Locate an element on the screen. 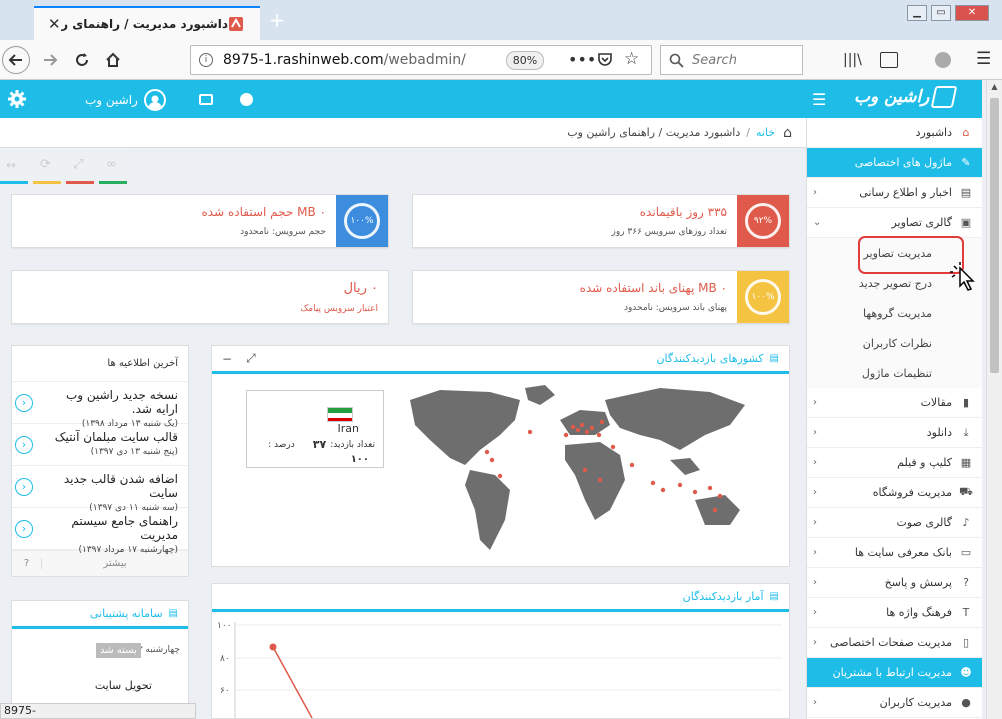 The width and height of the screenshot is (1002, 719). maximize-button: ▭ is located at coordinates (941, 13).